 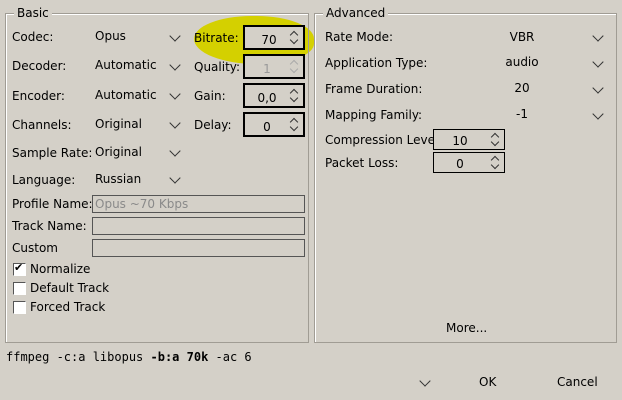 What do you see at coordinates (374, 115) in the screenshot?
I see `mapping-family-label: Mapping Family:` at bounding box center [374, 115].